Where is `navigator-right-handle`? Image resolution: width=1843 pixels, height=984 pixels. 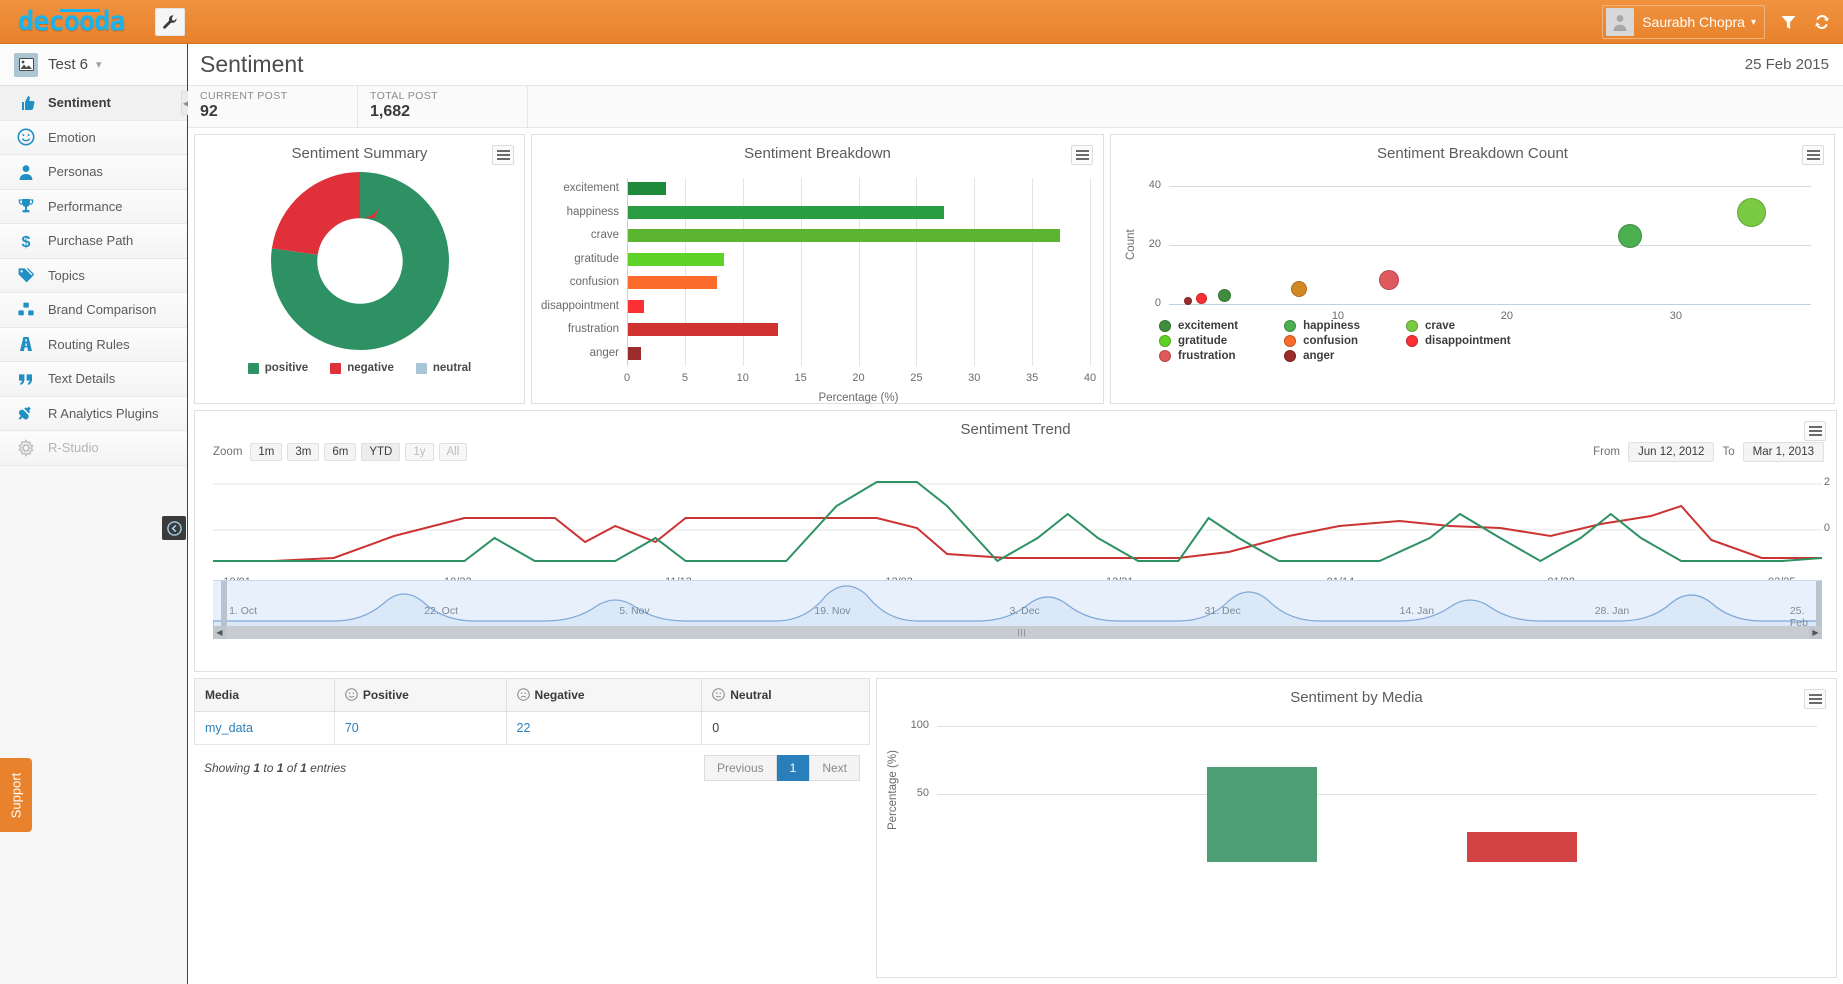 navigator-right-handle is located at coordinates (1819, 604).